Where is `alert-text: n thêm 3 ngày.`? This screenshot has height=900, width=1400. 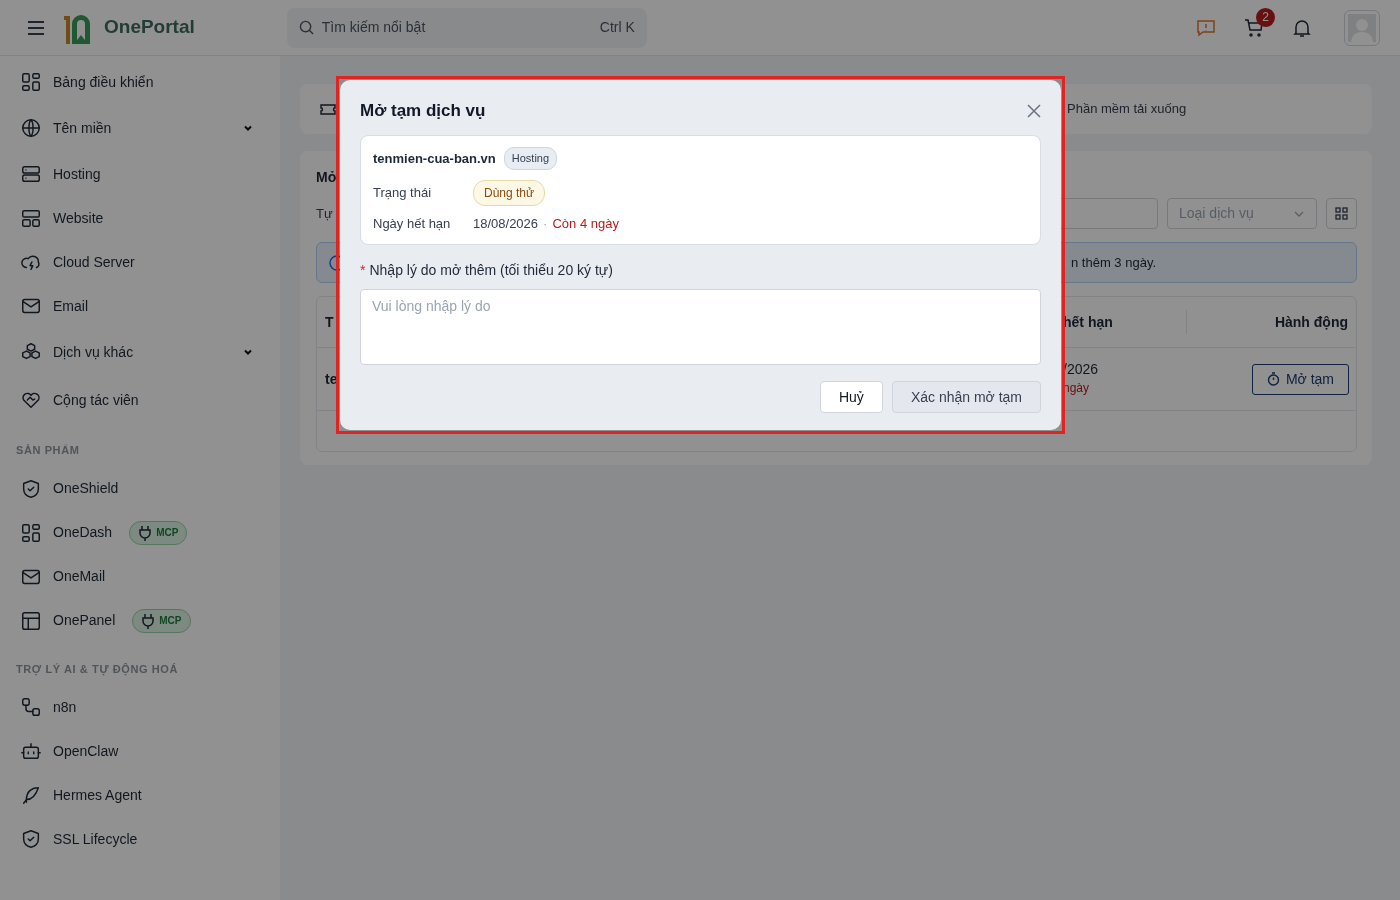
alert-text: n thêm 3 ngày. is located at coordinates (1114, 262).